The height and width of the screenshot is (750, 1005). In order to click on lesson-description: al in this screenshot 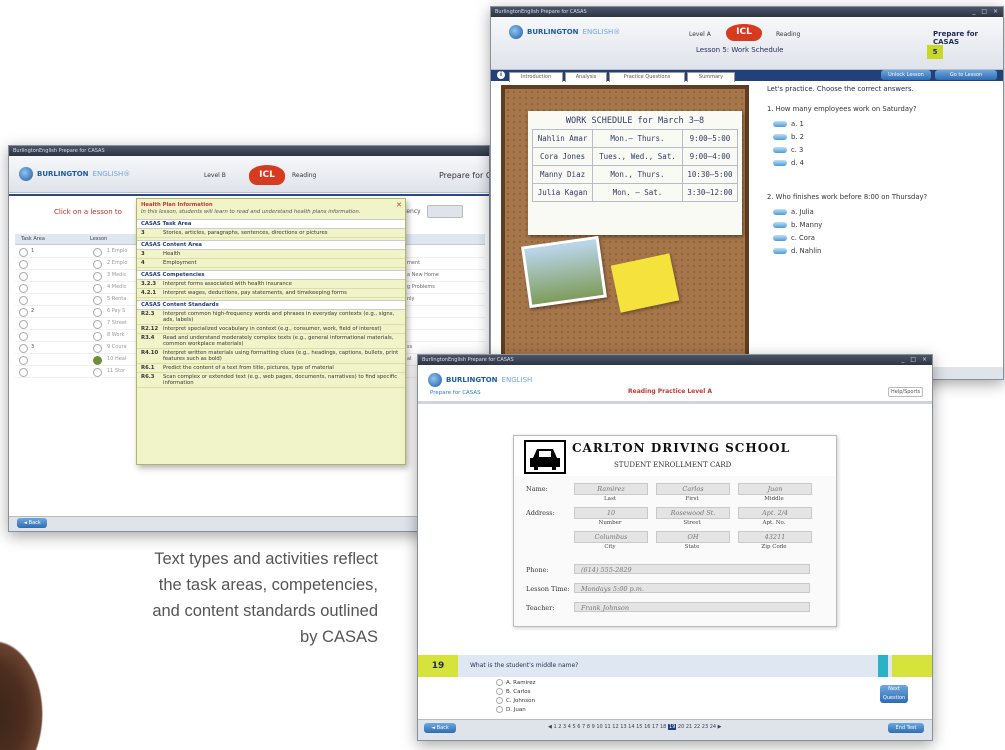, I will do `click(409, 359)`.